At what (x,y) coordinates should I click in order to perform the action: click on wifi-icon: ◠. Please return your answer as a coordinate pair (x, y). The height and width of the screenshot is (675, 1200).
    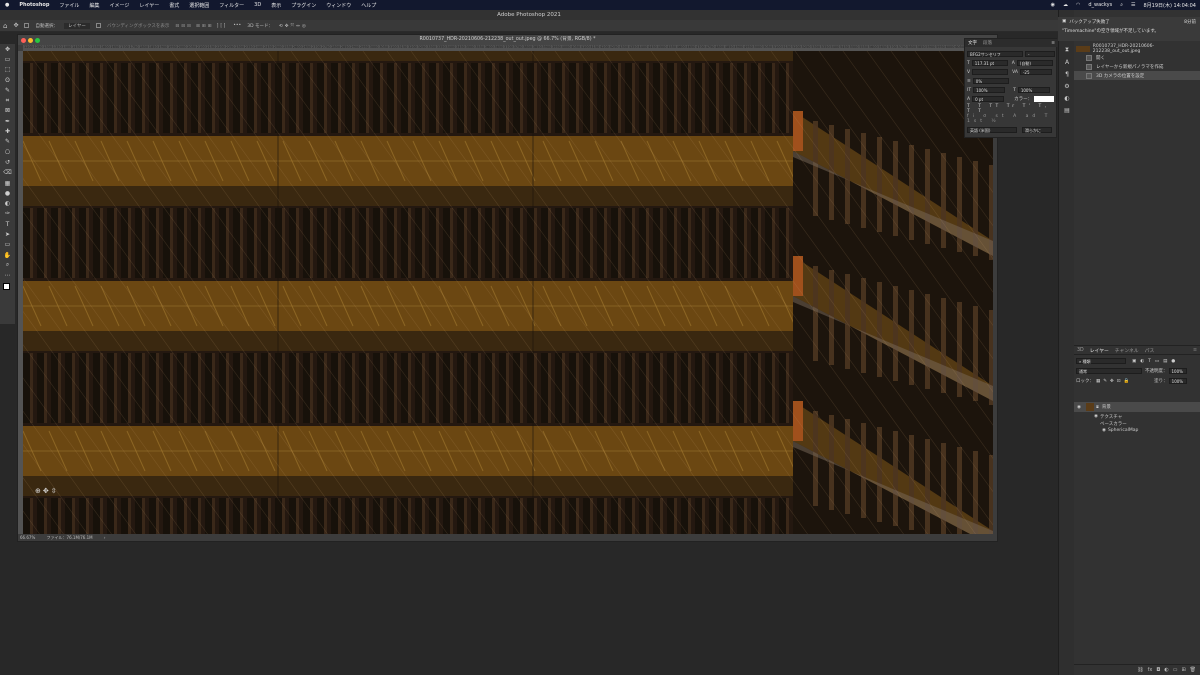
    Looking at the image, I should click on (1078, 5).